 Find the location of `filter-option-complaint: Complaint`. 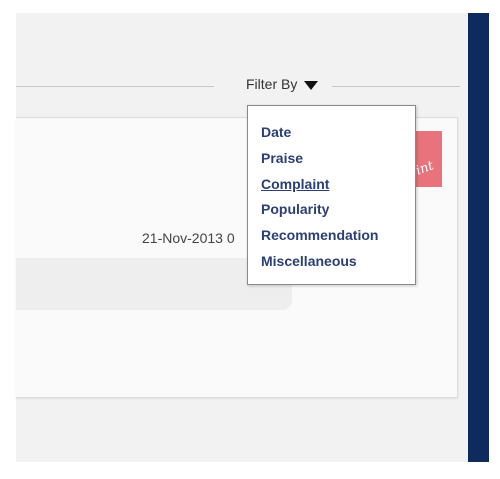

filter-option-complaint: Complaint is located at coordinates (331, 187).